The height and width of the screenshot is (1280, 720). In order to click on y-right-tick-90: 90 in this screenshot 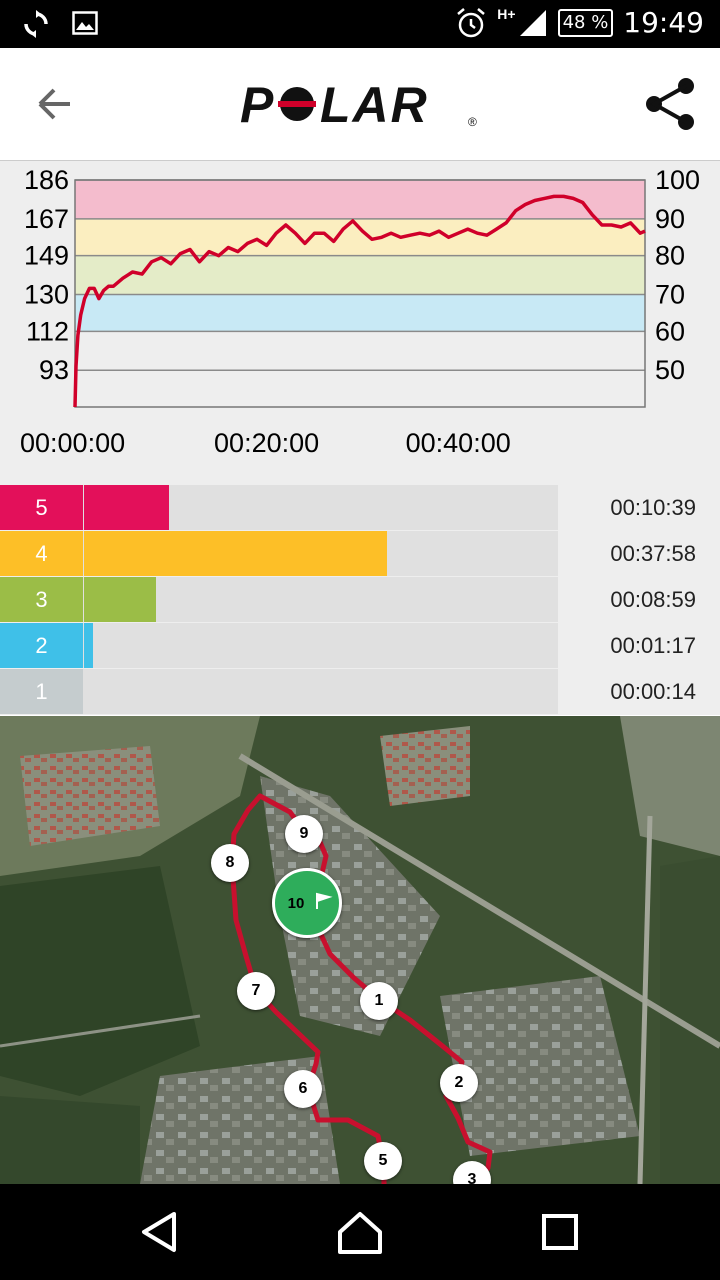, I will do `click(670, 219)`.